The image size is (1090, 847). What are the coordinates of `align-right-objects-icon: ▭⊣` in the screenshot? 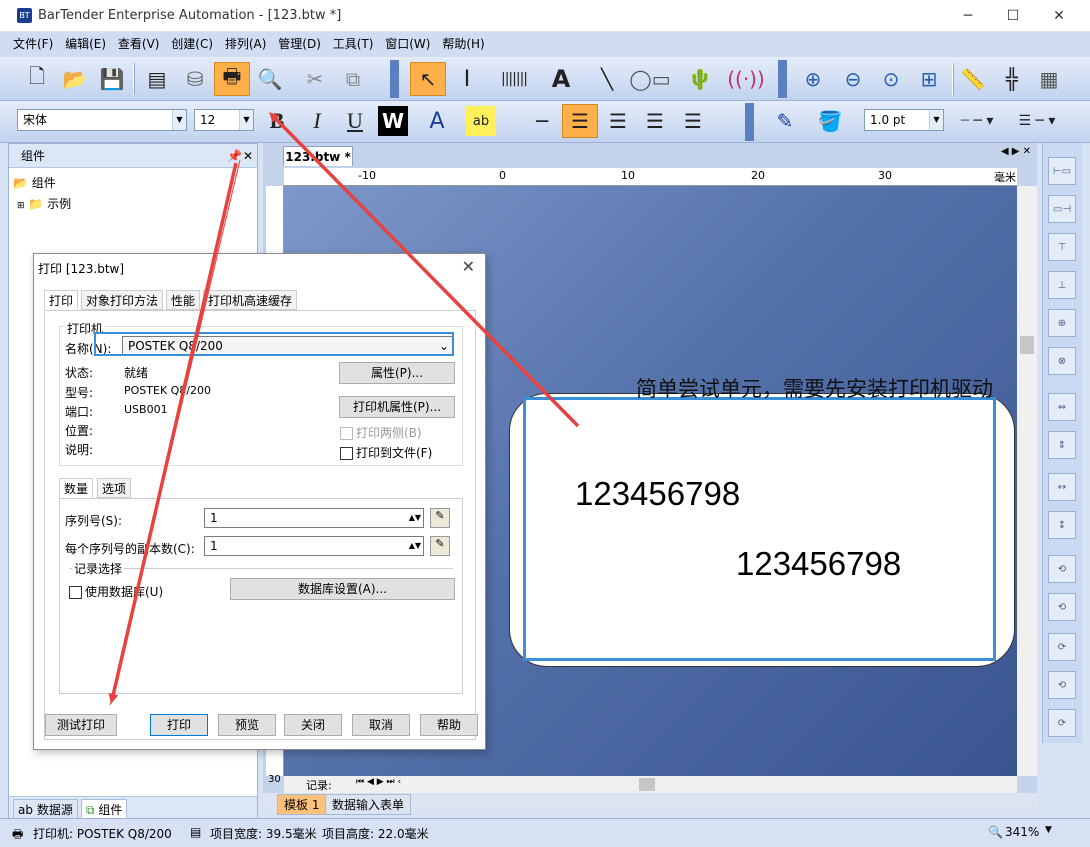 It's located at (1062, 209).